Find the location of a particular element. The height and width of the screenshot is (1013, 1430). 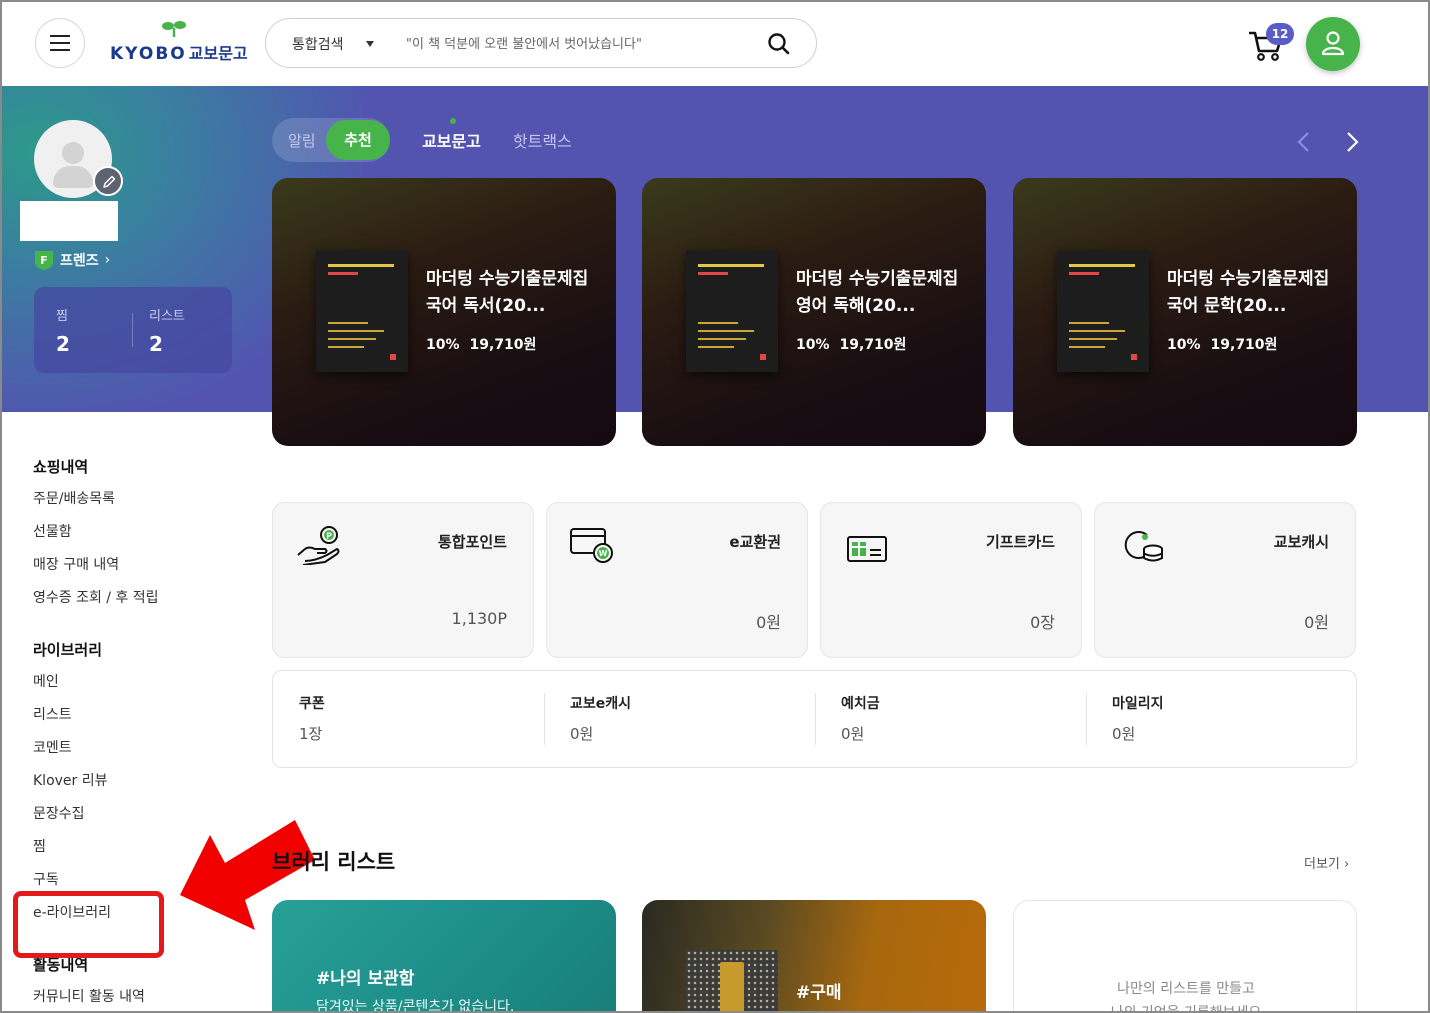

profile-stats: 찜 2 리스트 2 is located at coordinates (133, 330).